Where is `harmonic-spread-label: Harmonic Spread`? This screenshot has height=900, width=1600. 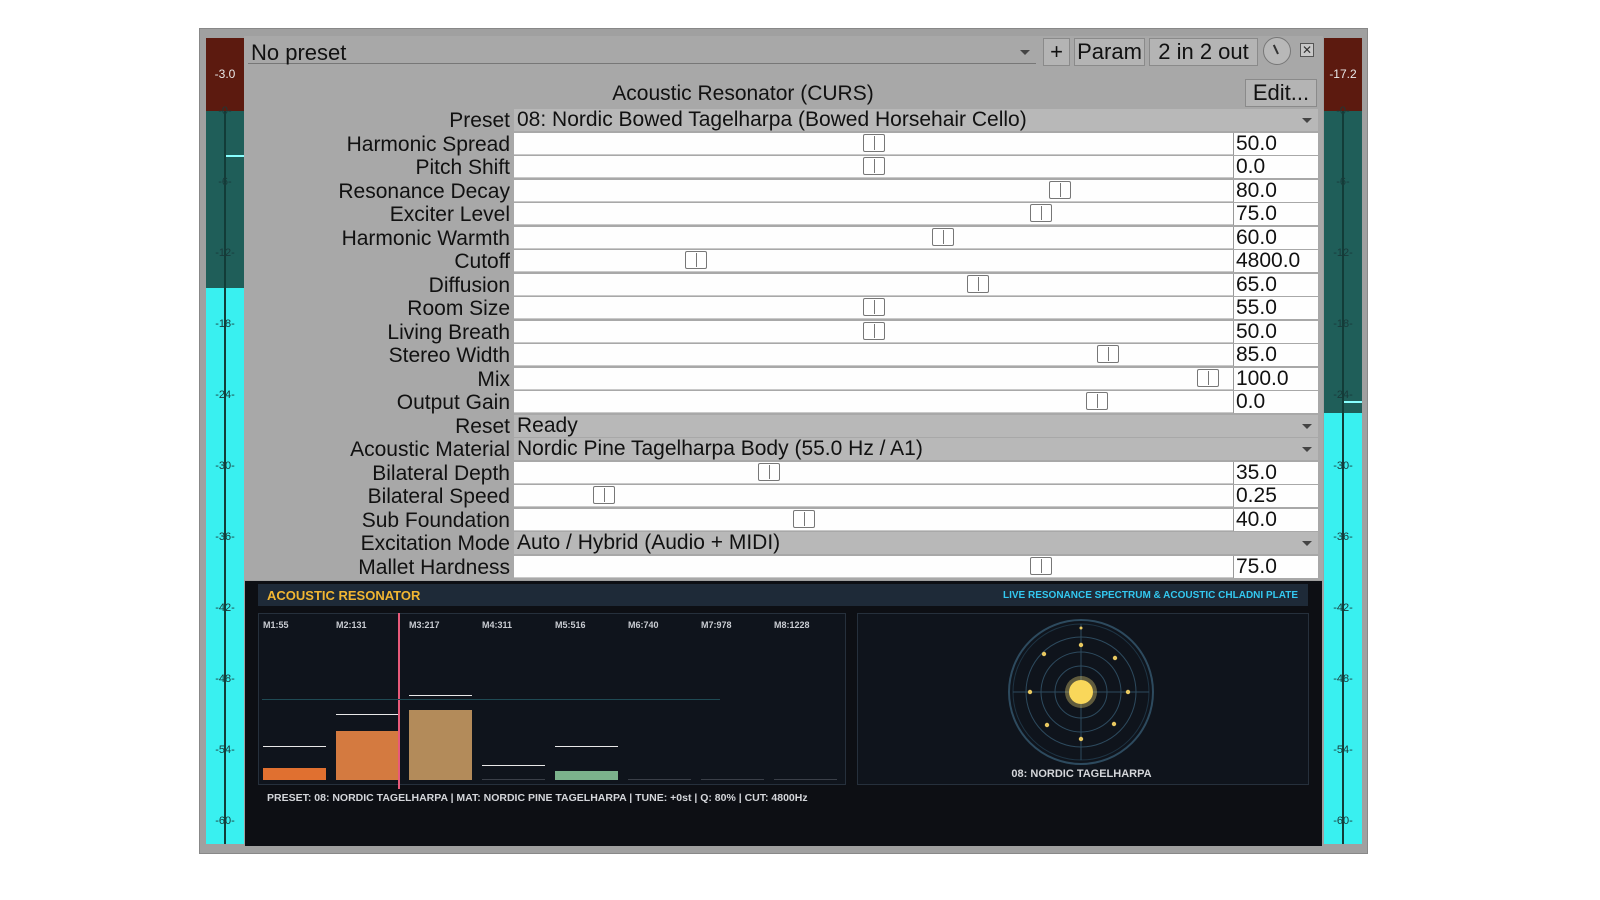 harmonic-spread-label: Harmonic Spread is located at coordinates (428, 144).